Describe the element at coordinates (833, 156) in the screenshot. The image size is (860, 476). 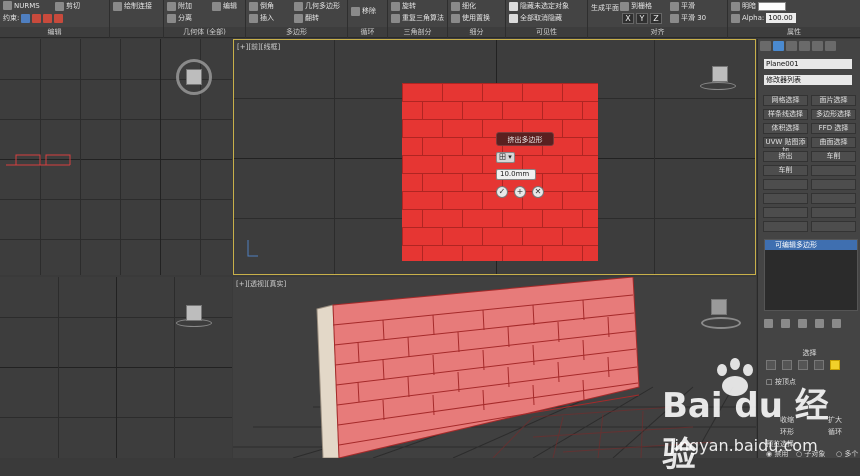
I see `lathe-button: 车削` at that location.